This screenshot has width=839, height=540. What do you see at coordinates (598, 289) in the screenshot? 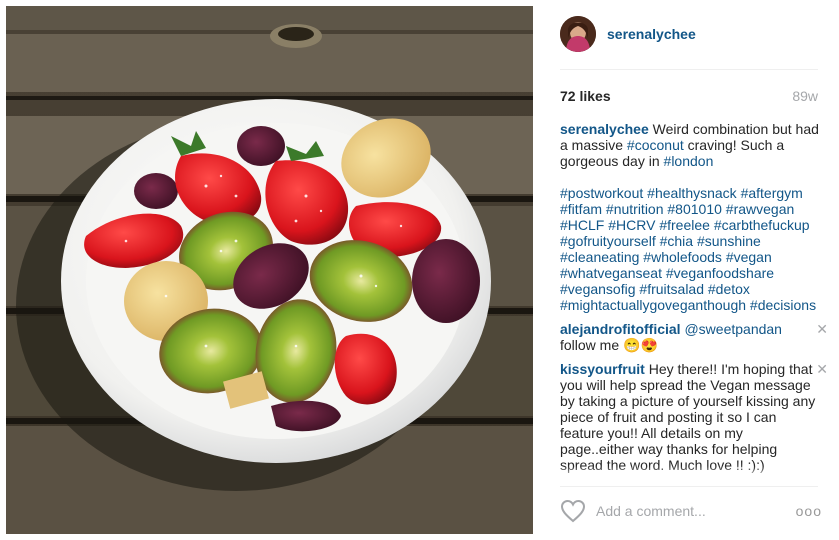
I see `hashtag-link: #vegansofig` at bounding box center [598, 289].